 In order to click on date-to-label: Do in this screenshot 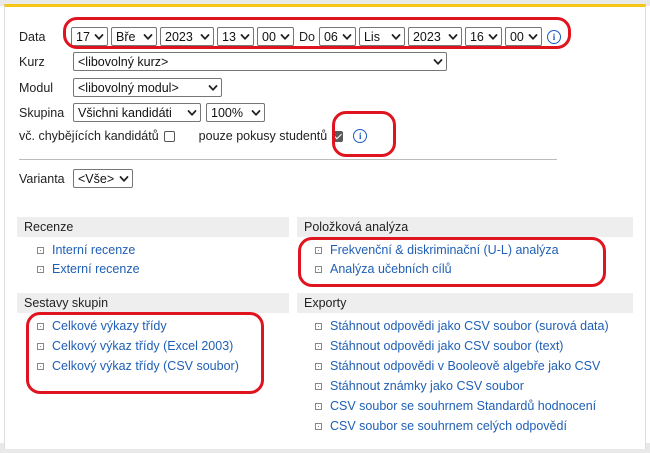, I will do `click(307, 36)`.